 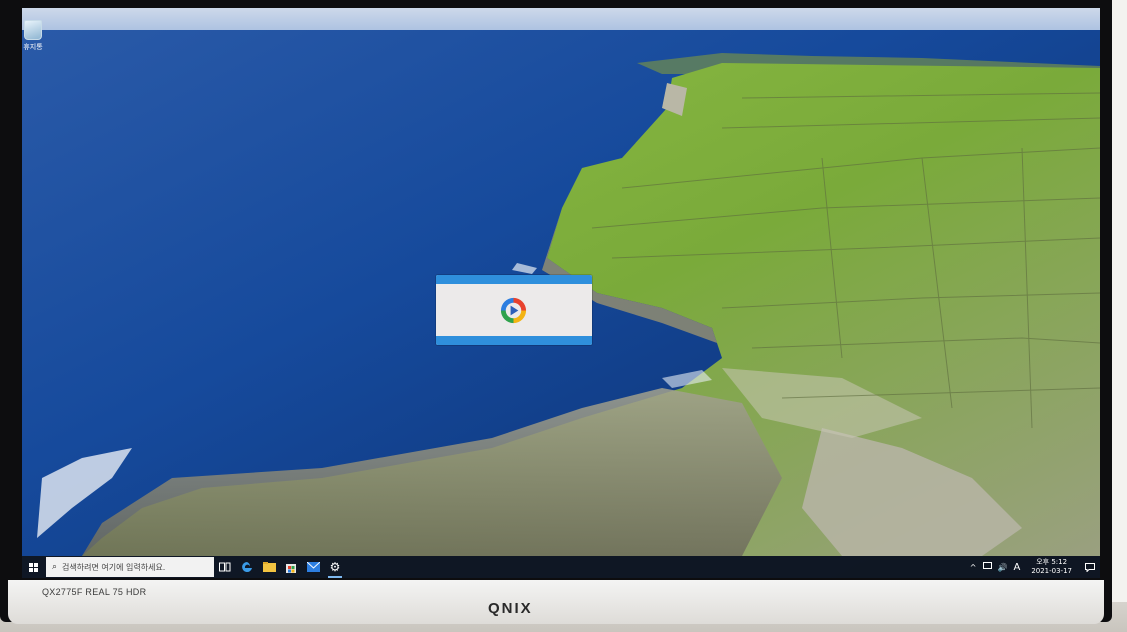 I want to click on task-view-button, so click(x=225, y=567).